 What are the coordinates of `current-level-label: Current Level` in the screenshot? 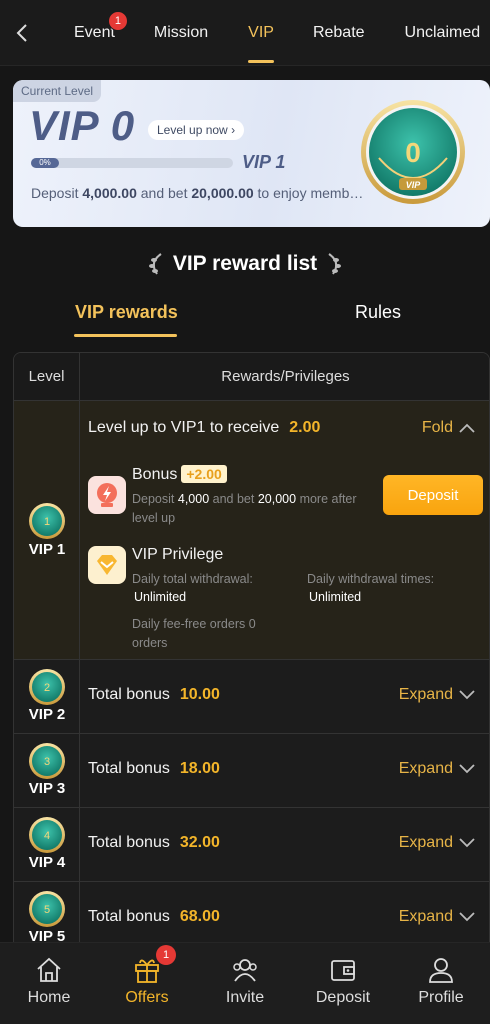 It's located at (57, 91).